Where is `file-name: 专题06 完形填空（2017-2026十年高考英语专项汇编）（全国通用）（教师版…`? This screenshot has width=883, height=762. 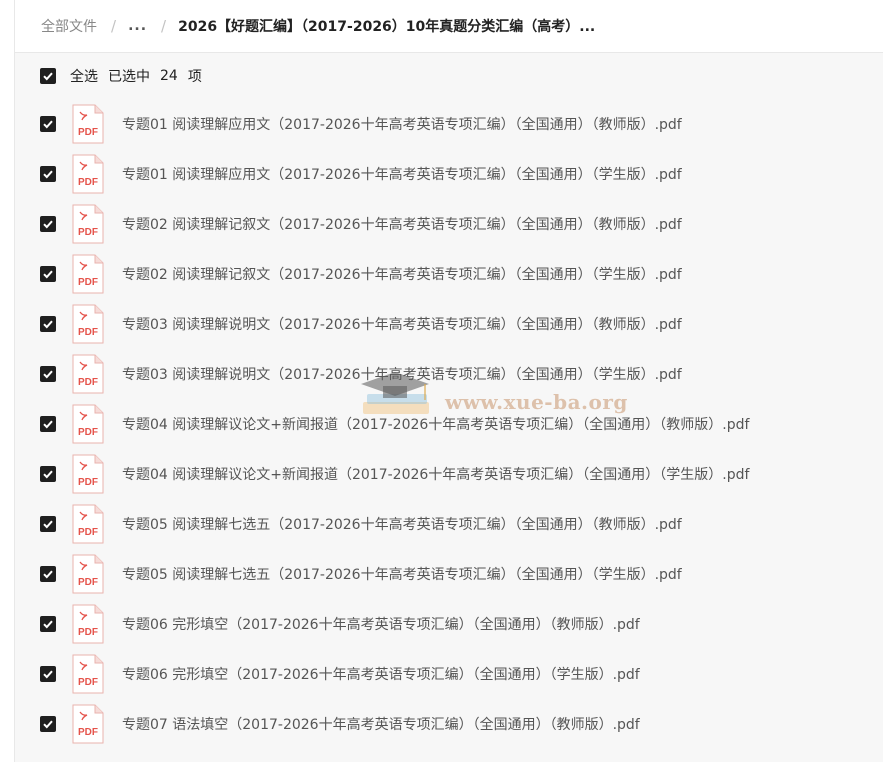
file-name: 专题06 完形填空（2017-2026十年高考英语专项汇编）（全国通用）（教师版… is located at coordinates (381, 624).